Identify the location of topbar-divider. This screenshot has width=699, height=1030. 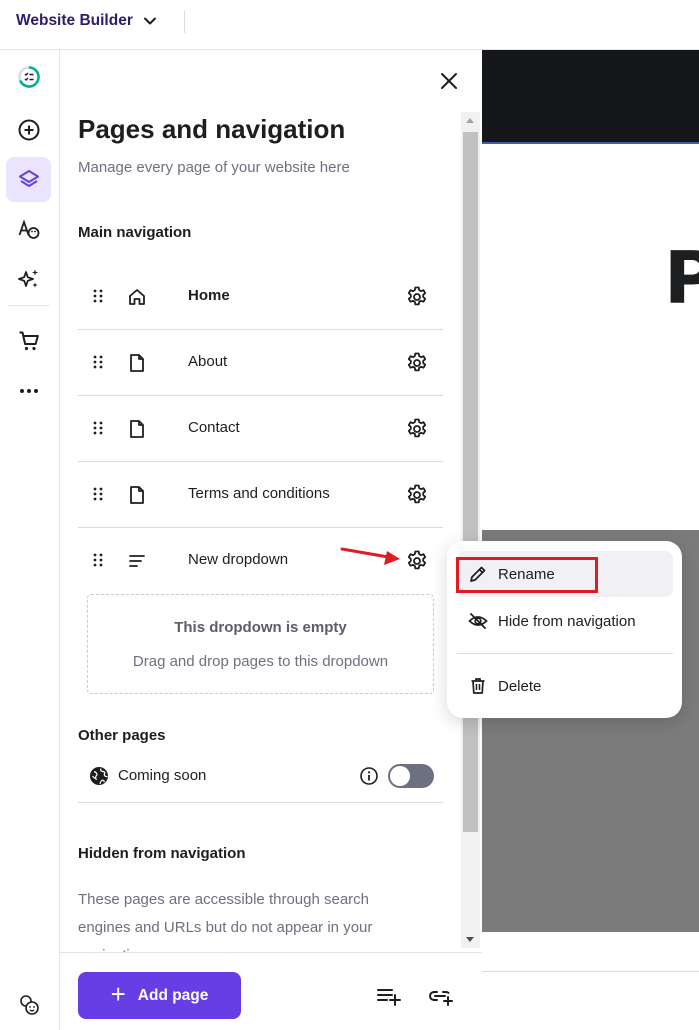
(184, 22).